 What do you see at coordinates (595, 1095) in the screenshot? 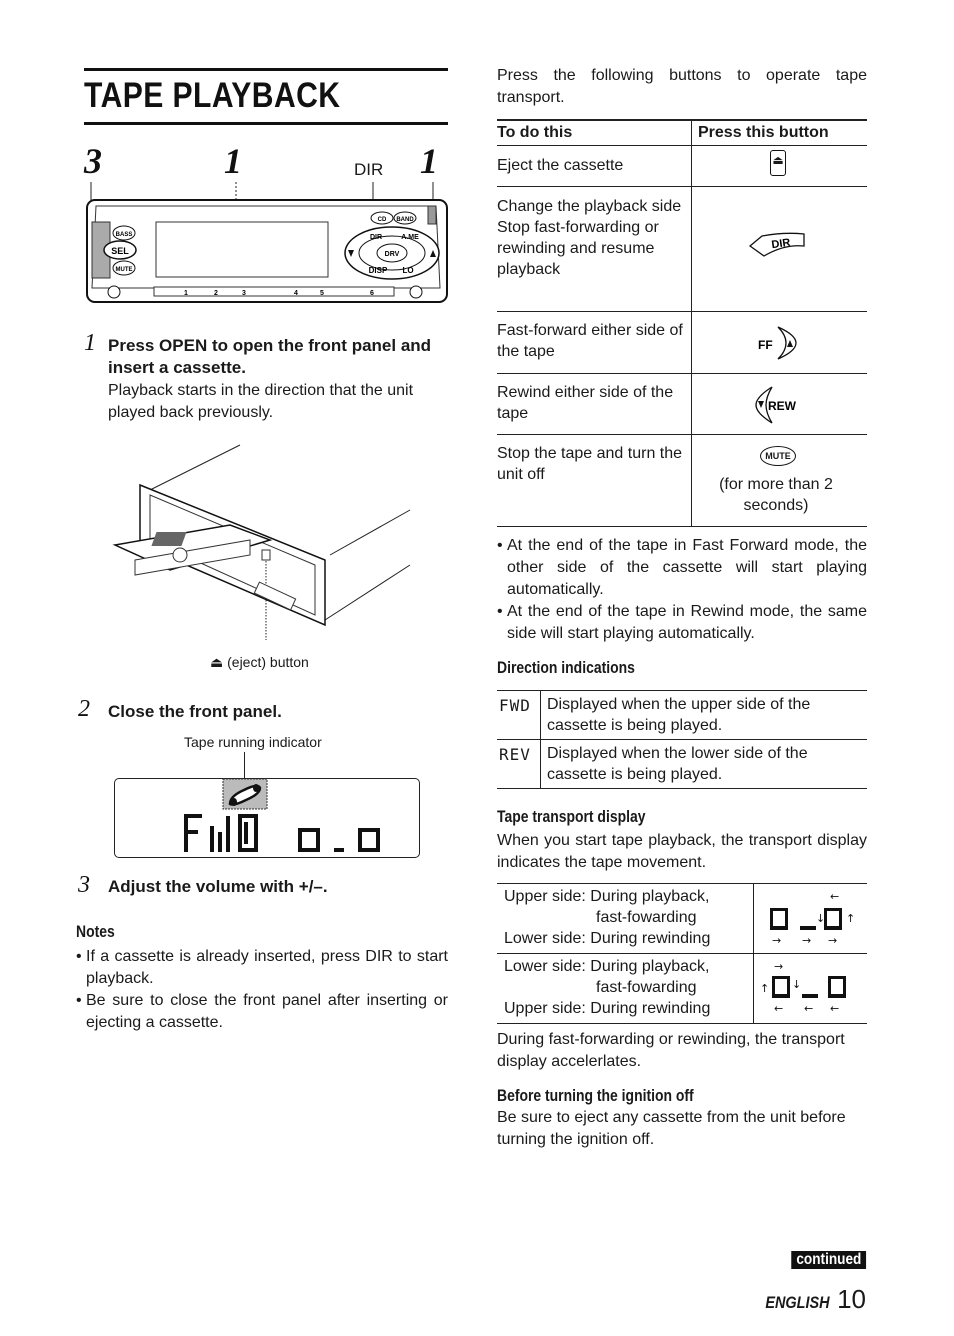
I see `ignition-heading: Before turning the ignition off` at bounding box center [595, 1095].